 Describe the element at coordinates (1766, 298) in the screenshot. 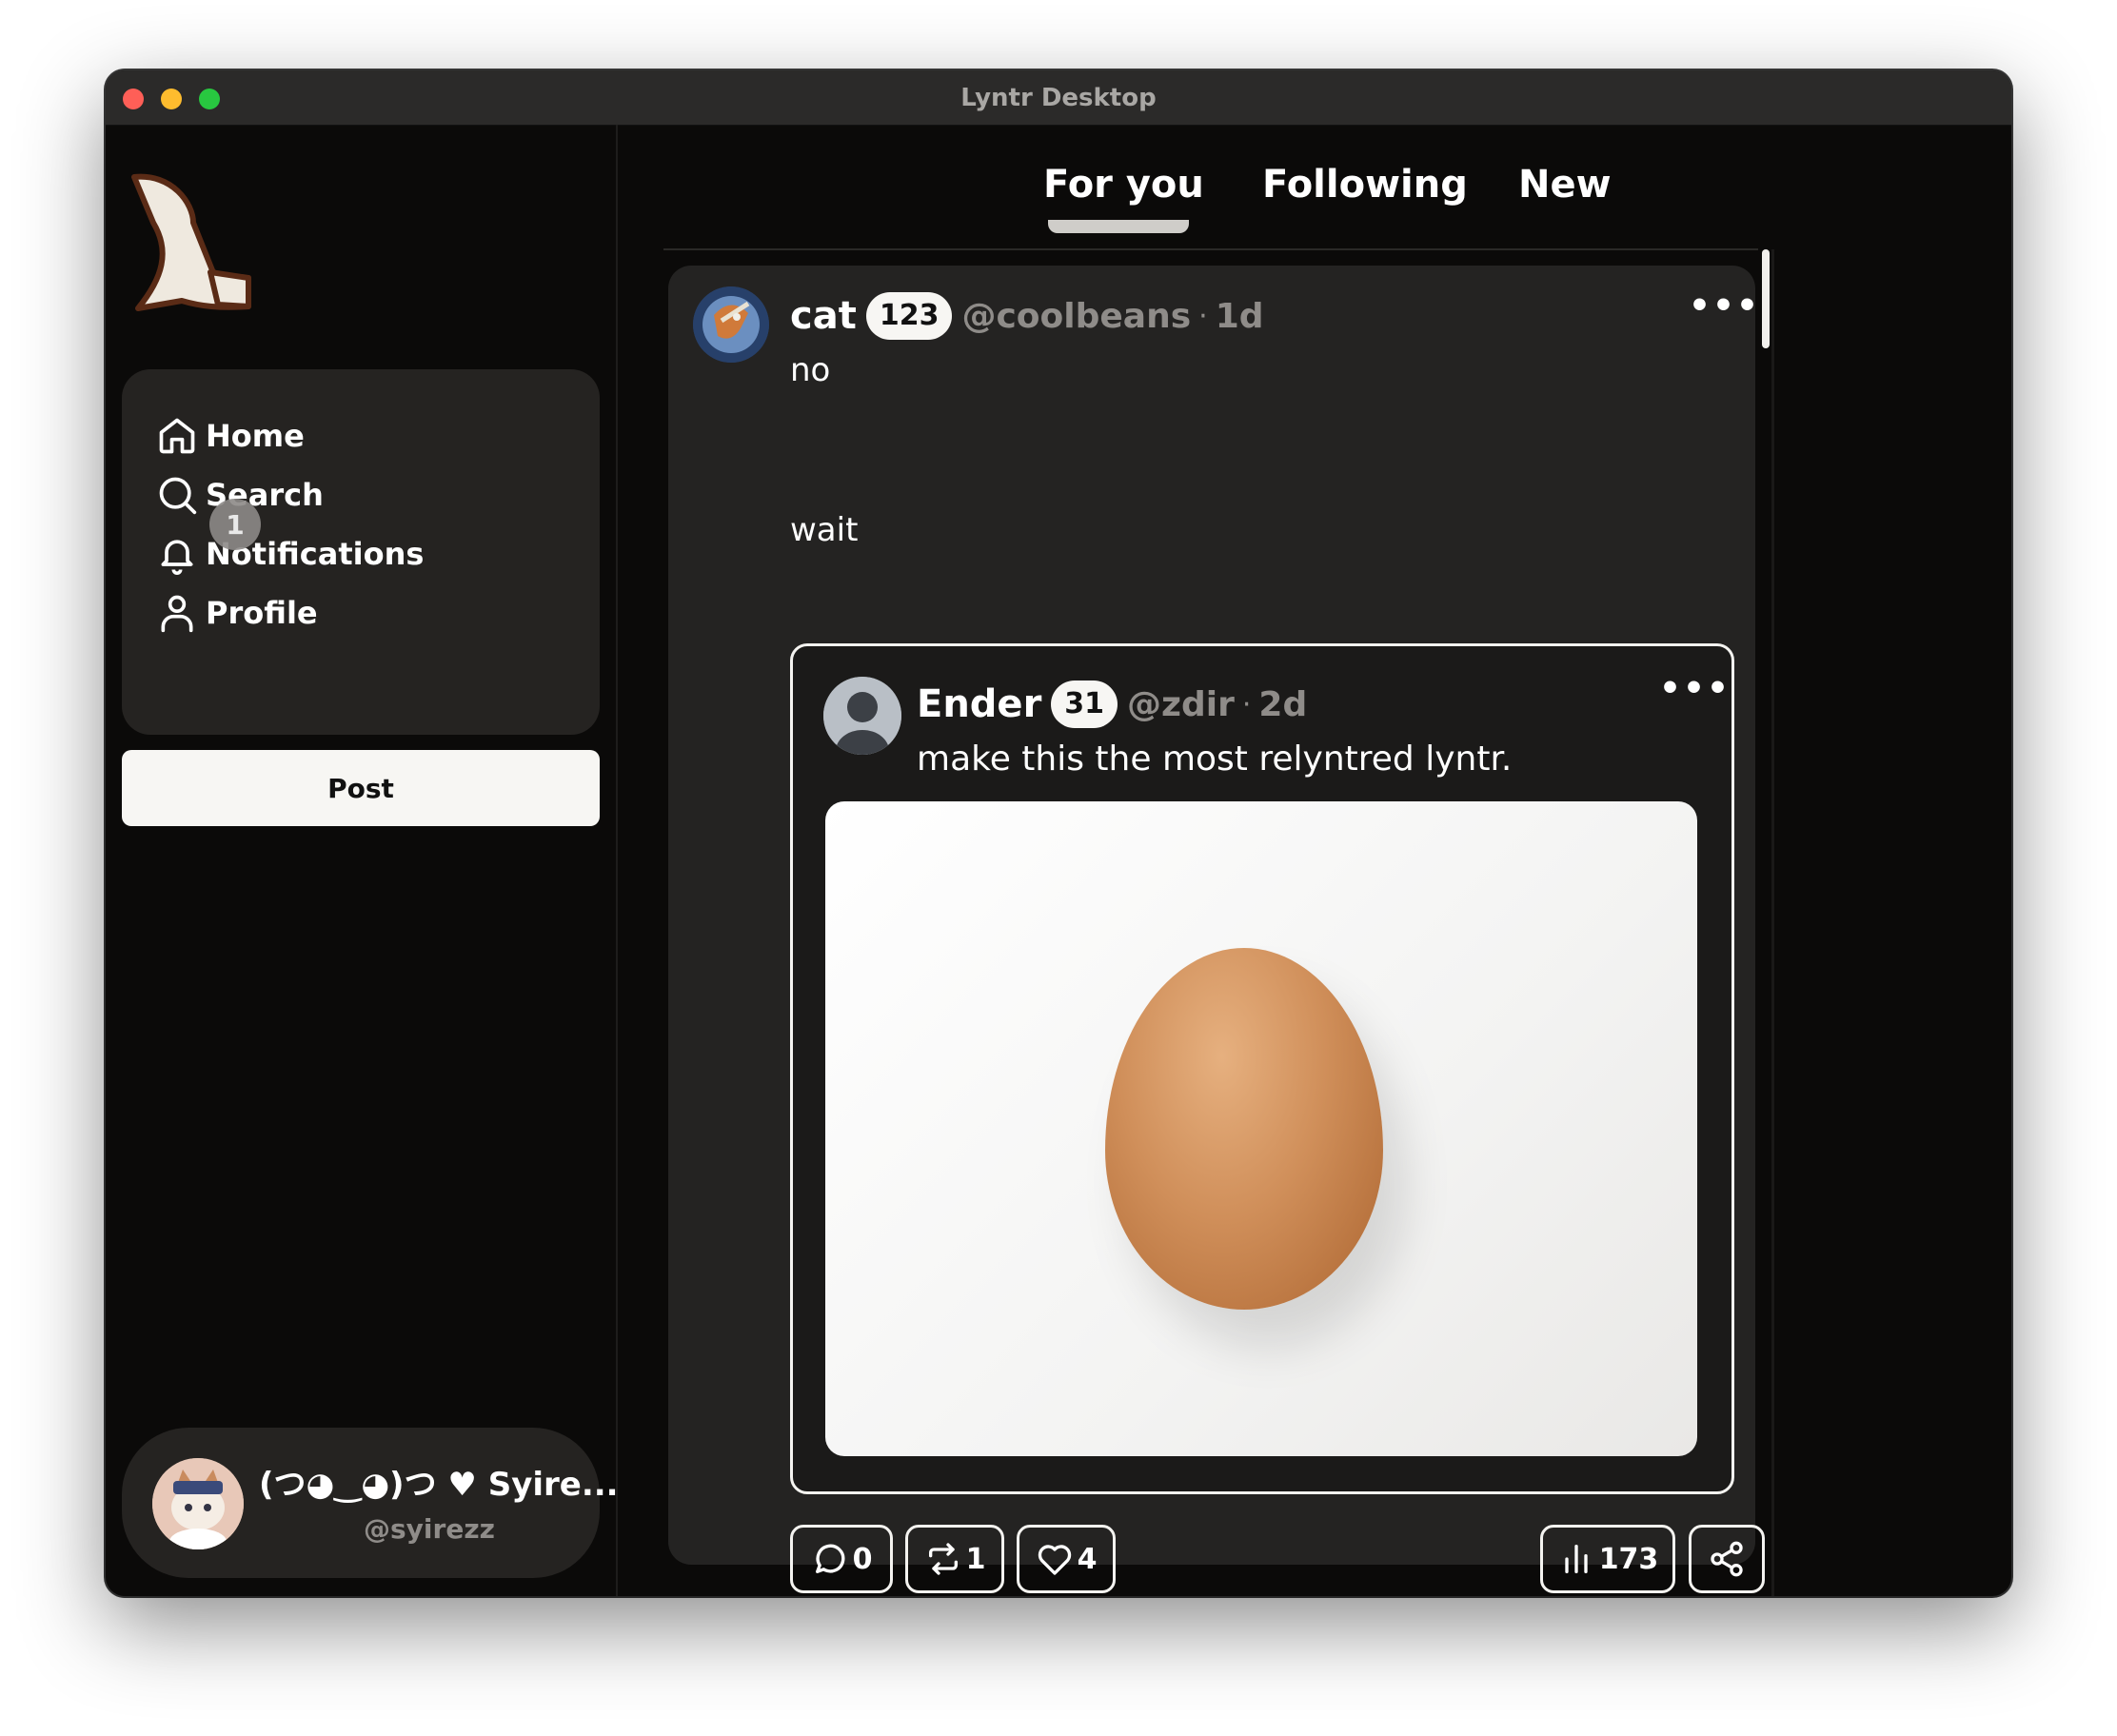

I see `scrollbar-thumb` at that location.